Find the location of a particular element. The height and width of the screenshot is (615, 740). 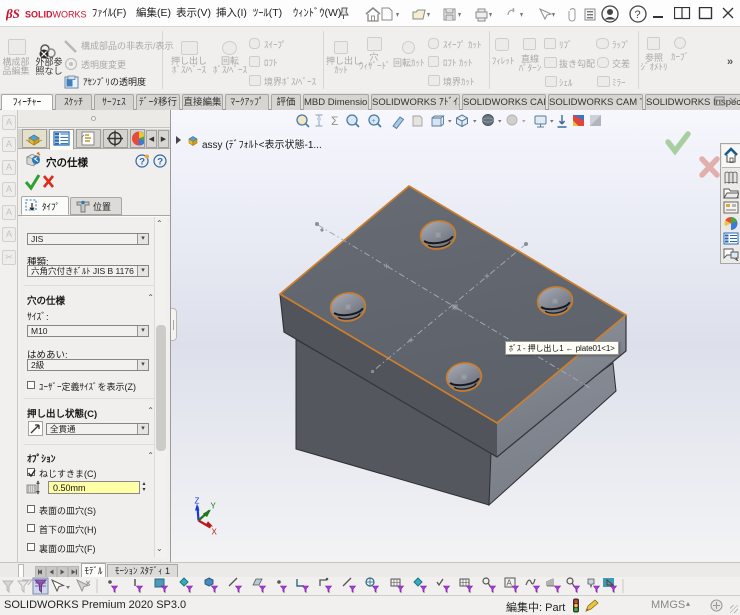

svg-text: Σ is located at coordinates (334, 121).